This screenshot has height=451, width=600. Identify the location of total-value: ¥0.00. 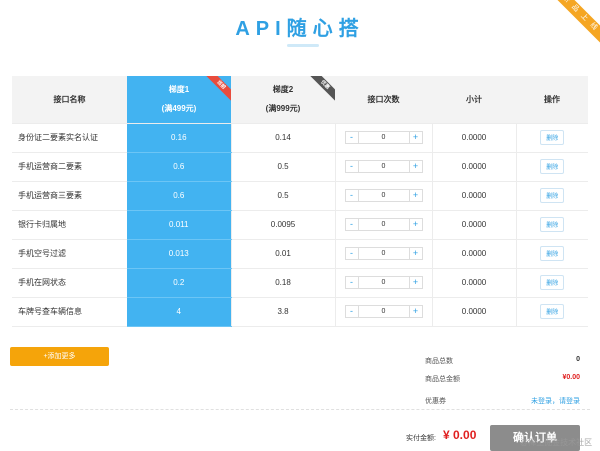
(571, 377).